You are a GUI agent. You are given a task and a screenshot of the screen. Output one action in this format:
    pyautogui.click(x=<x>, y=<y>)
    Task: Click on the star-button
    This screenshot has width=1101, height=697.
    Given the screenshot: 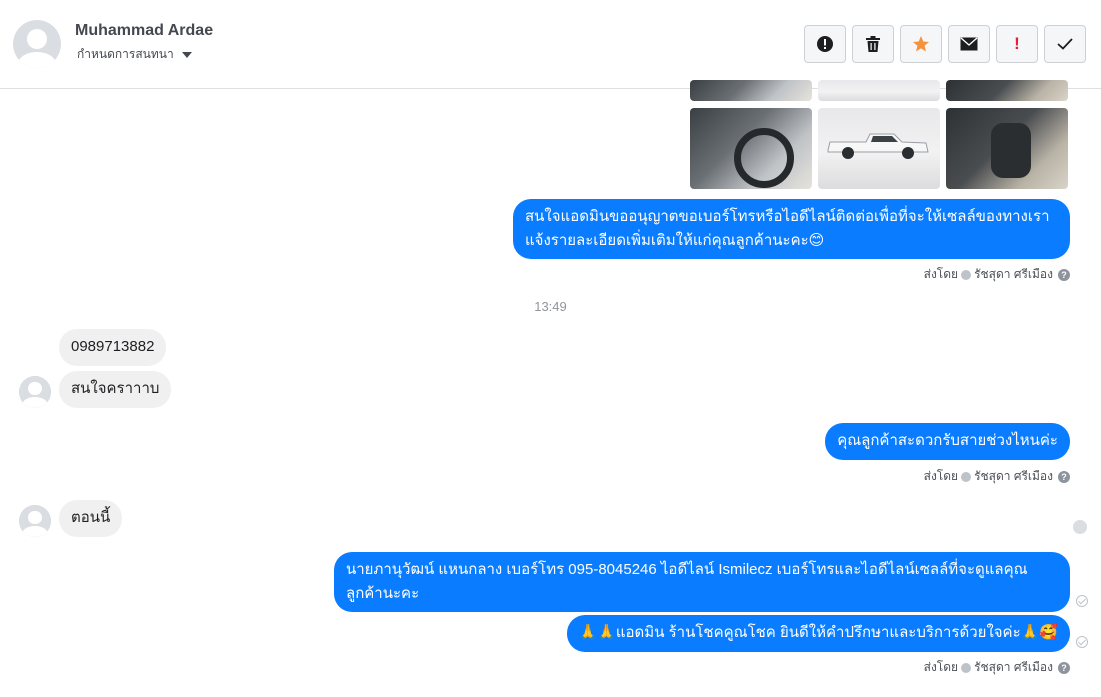 What is the action you would take?
    pyautogui.click(x=921, y=44)
    